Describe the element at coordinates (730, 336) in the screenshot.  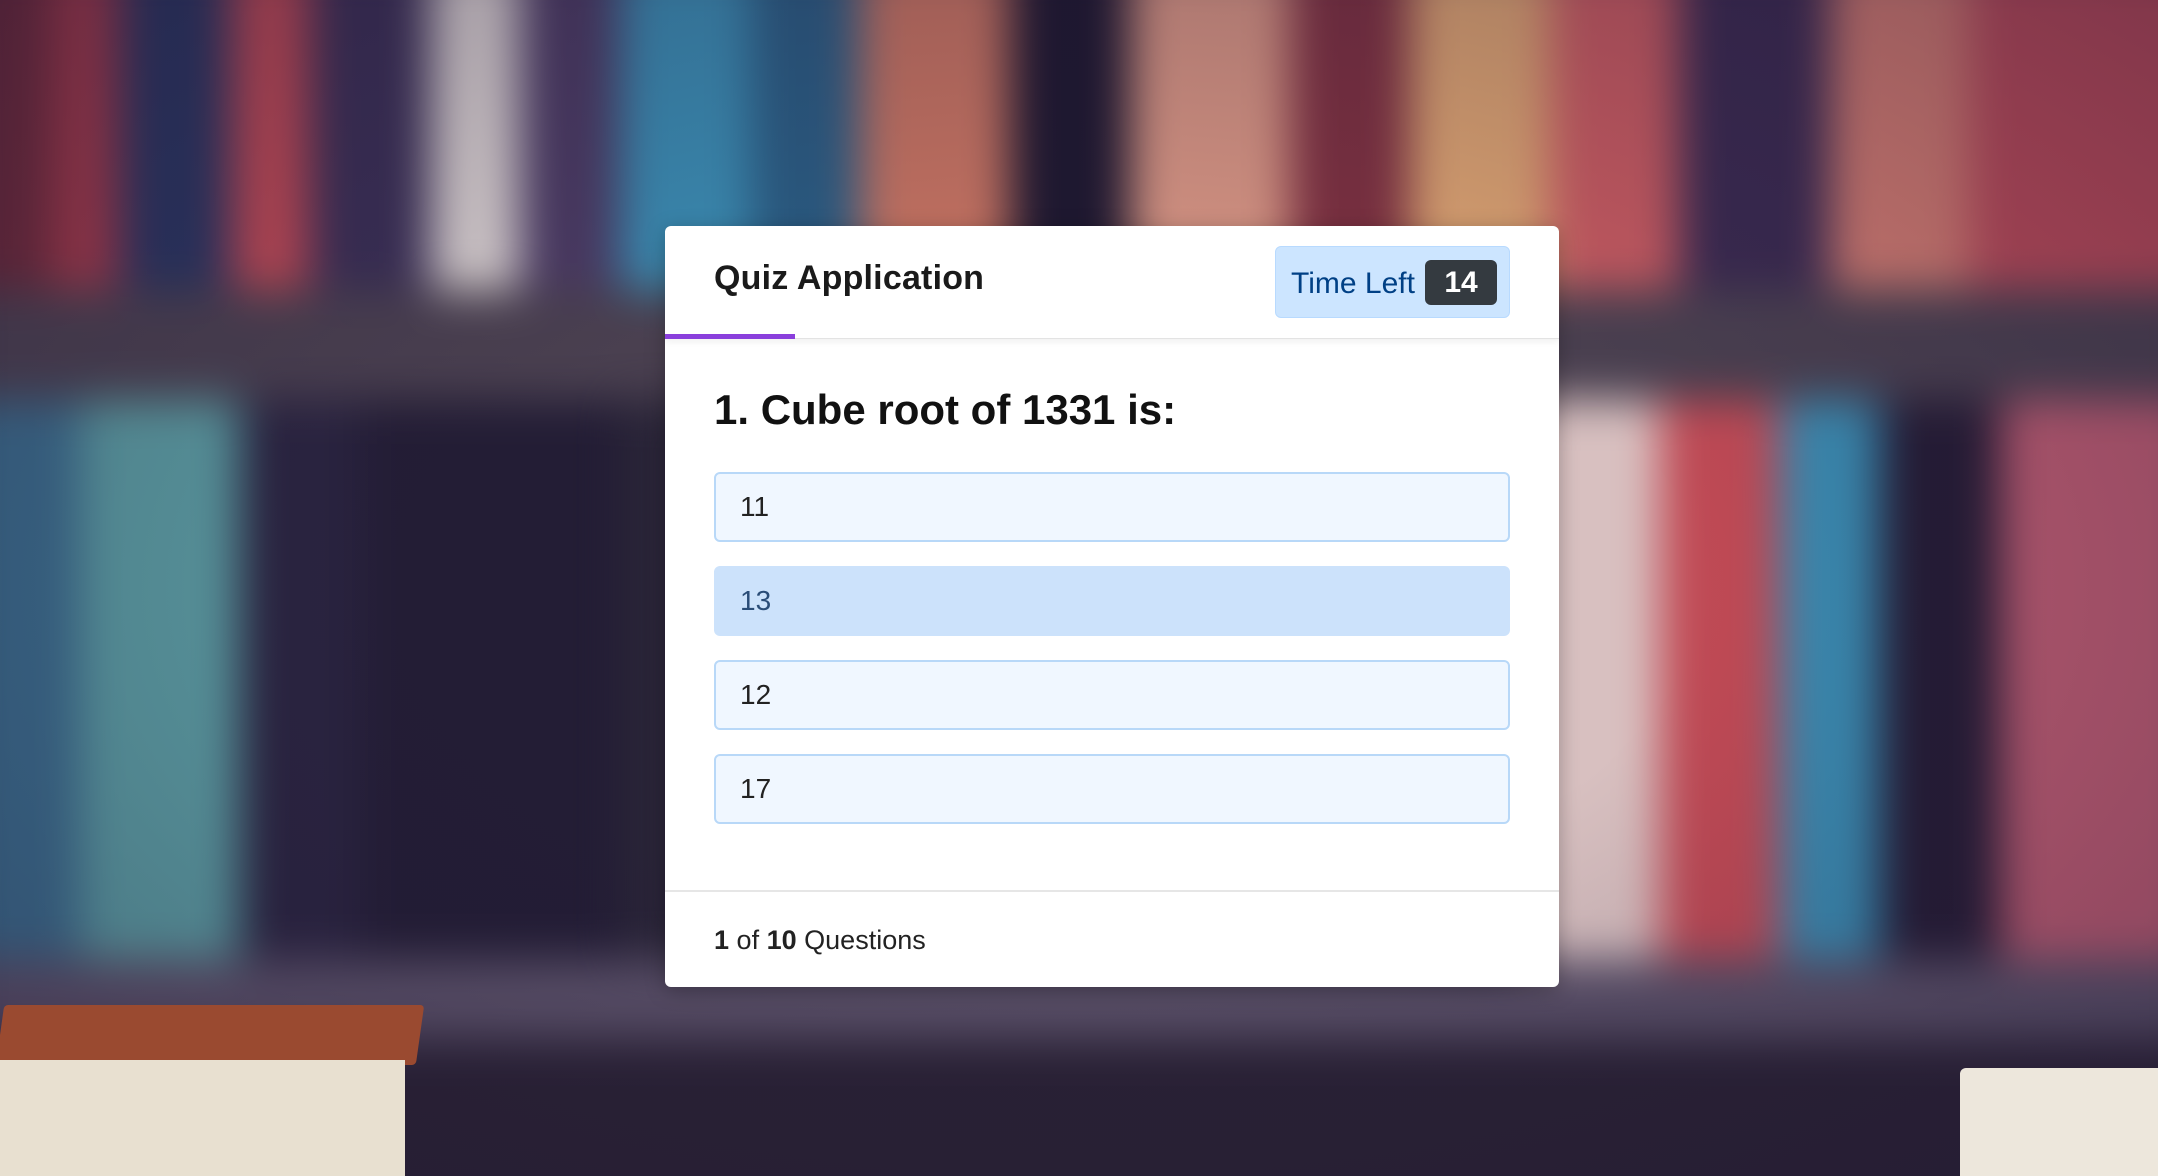
I see `quiz-progress-bar` at that location.